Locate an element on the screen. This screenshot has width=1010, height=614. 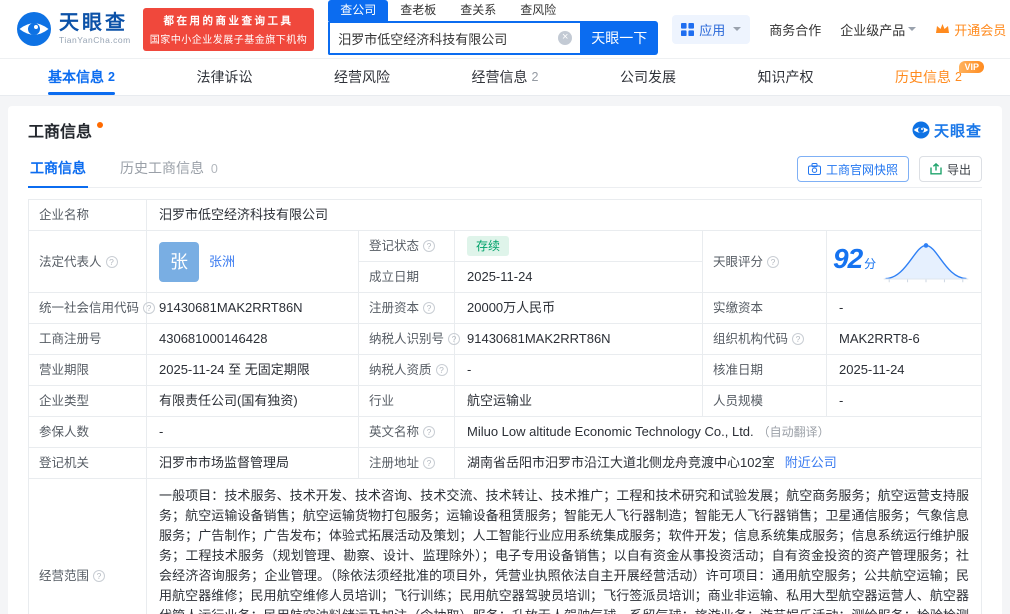
section-title: 工商信息 is located at coordinates (60, 132).